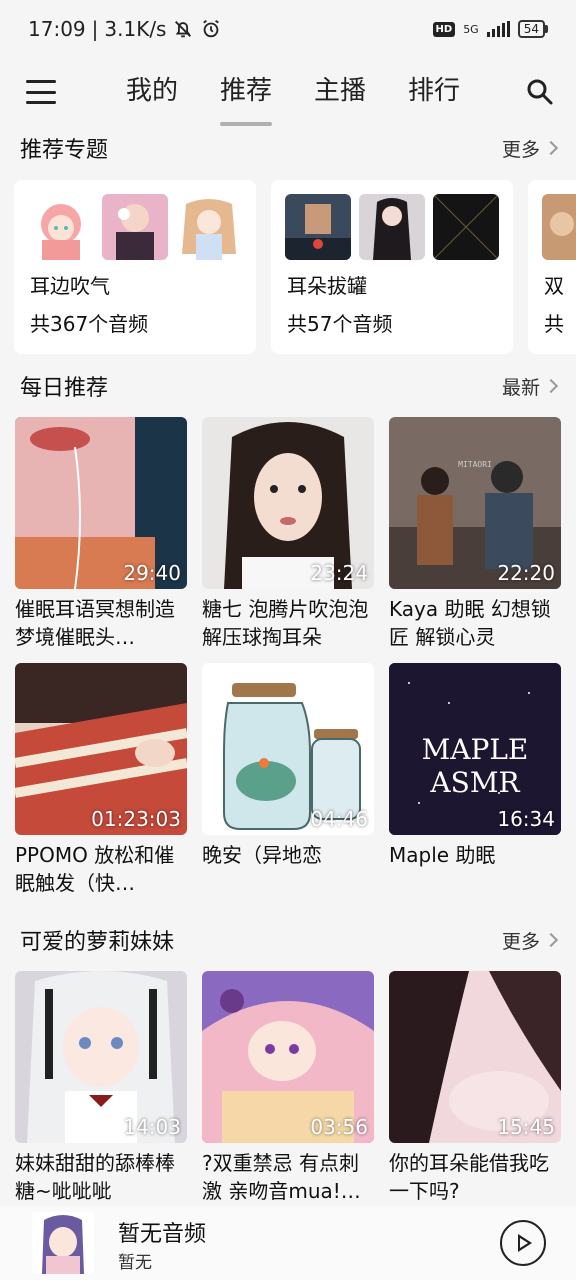  What do you see at coordinates (288, 749) in the screenshot?
I see `video-thumbnail: 04:46` at bounding box center [288, 749].